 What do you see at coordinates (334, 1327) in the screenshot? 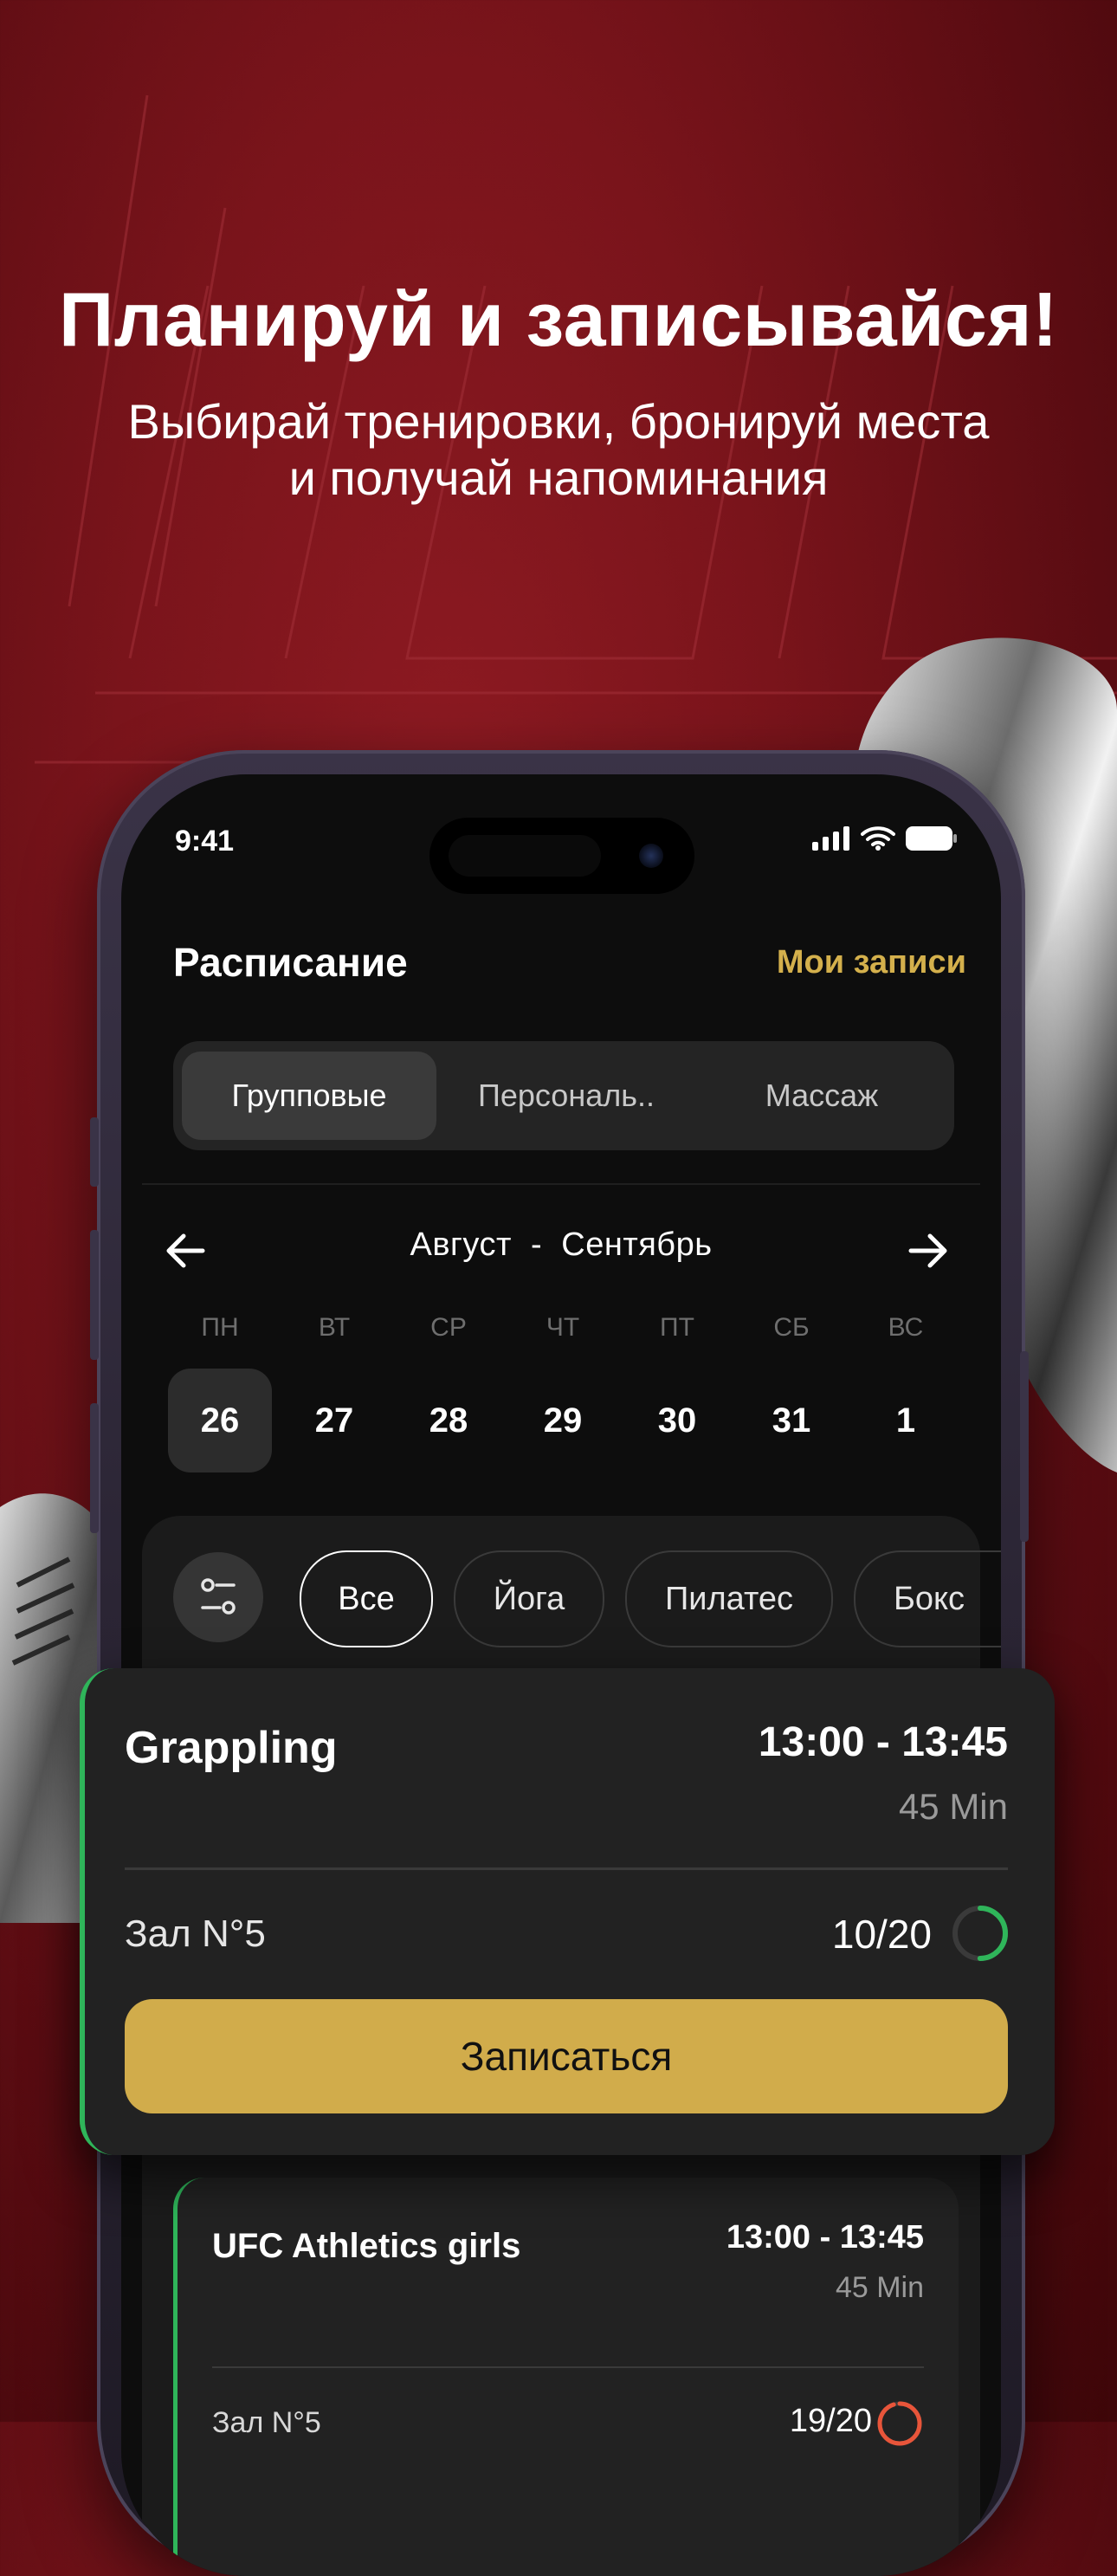
I see `weekday-label: ВТ` at bounding box center [334, 1327].